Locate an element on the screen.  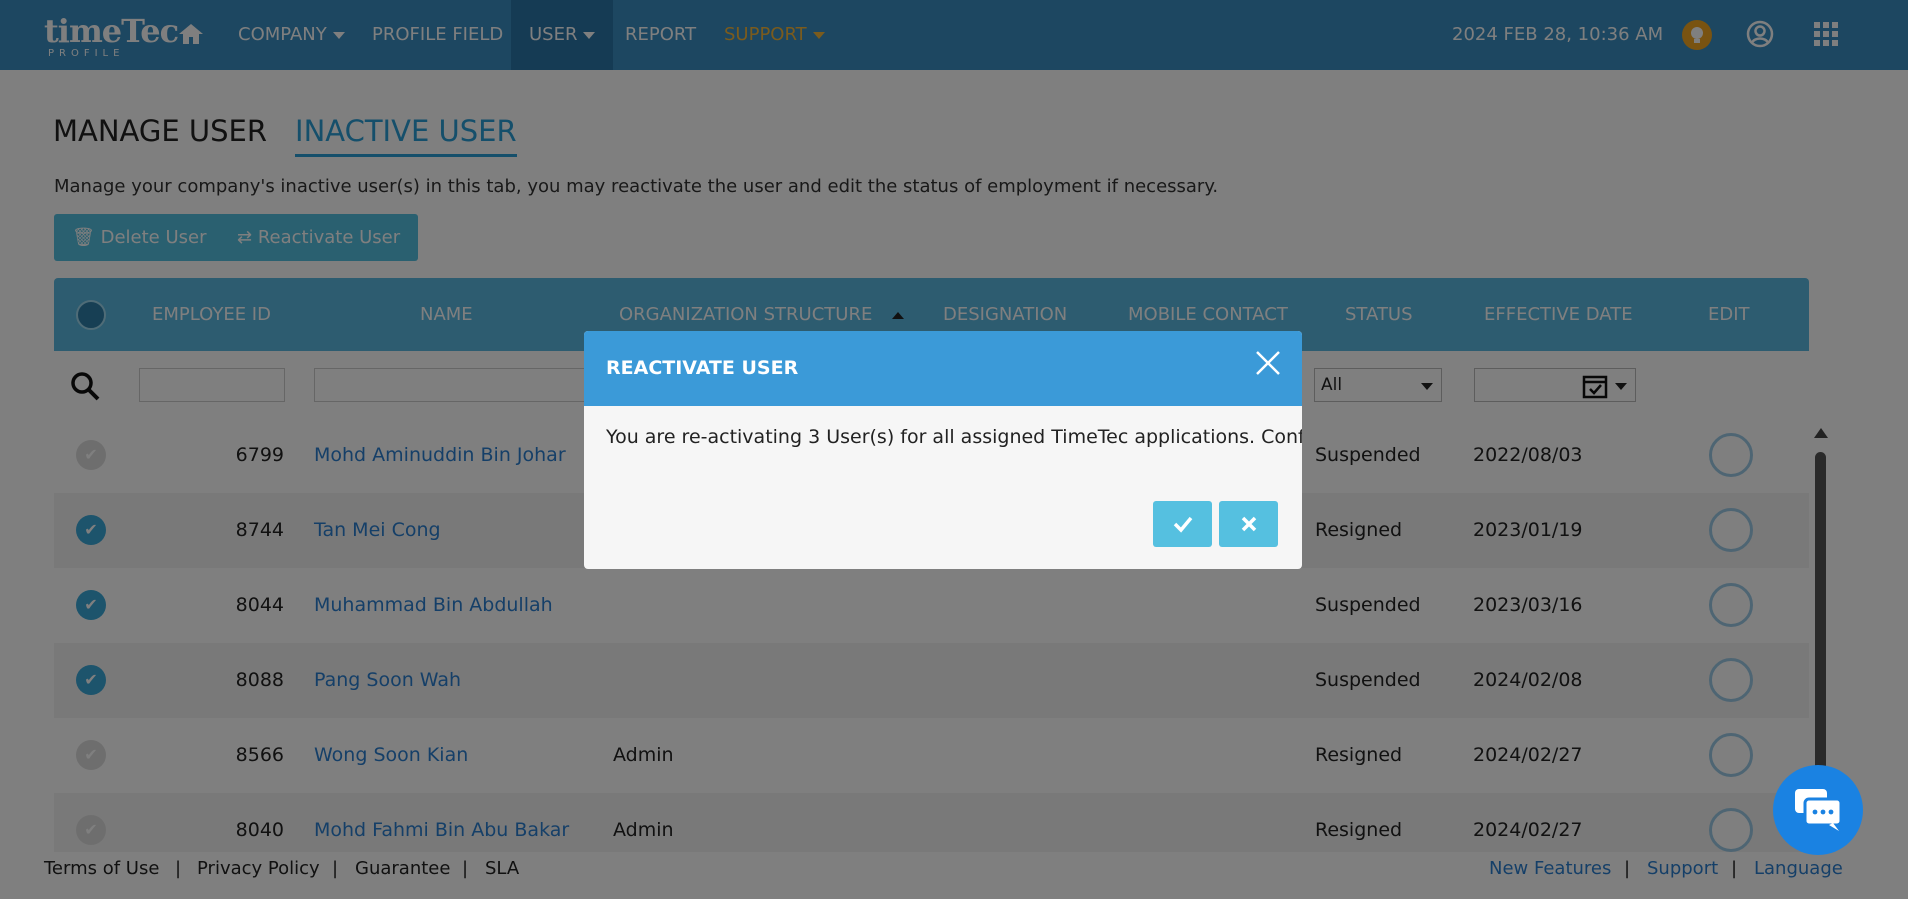
x-icon is located at coordinates (1248, 524).